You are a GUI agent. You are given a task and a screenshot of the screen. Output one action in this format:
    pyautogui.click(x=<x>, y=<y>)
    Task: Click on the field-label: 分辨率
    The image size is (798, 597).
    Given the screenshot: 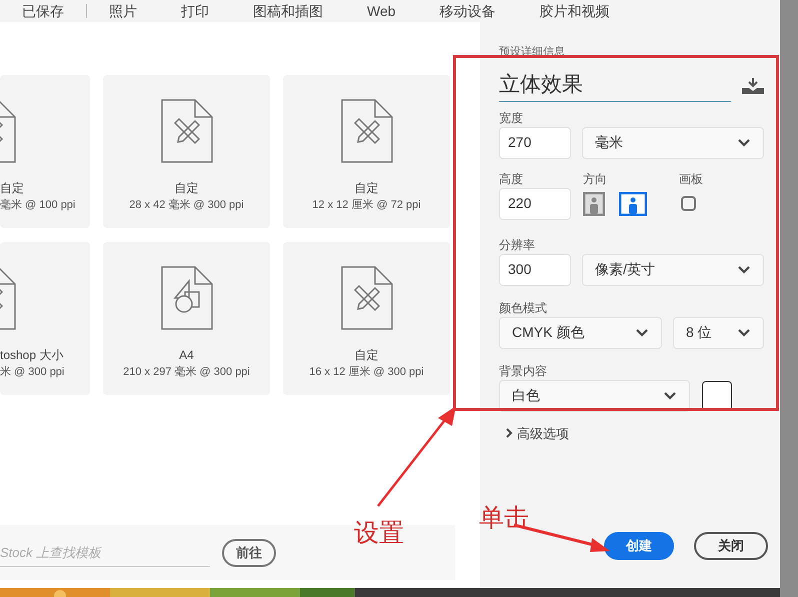 What is the action you would take?
    pyautogui.click(x=517, y=245)
    